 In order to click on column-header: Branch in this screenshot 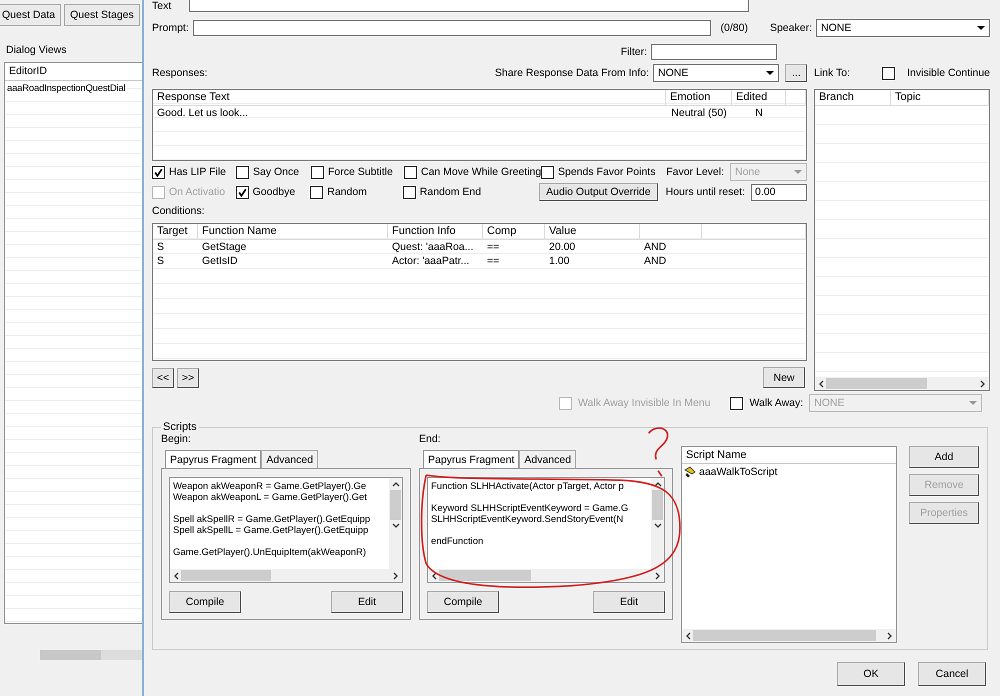, I will do `click(853, 97)`.